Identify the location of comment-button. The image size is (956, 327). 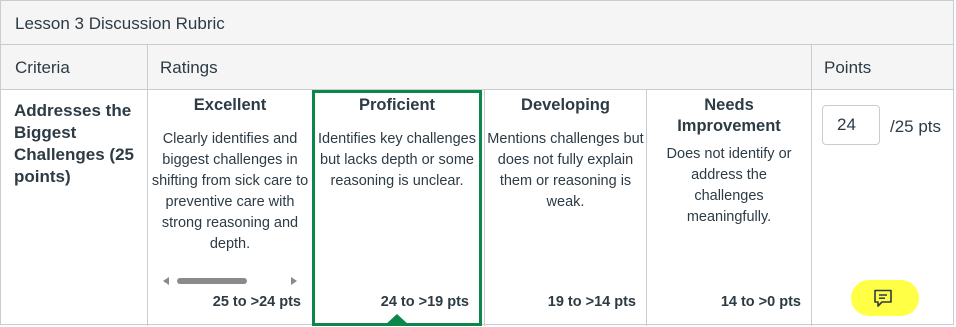
(885, 298).